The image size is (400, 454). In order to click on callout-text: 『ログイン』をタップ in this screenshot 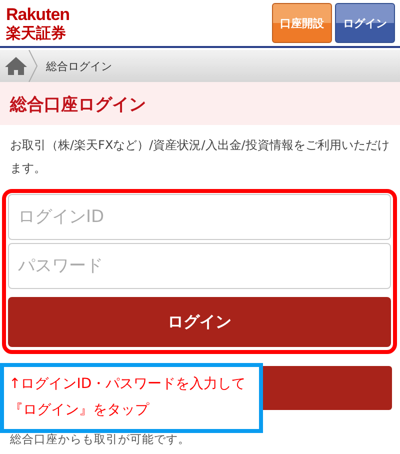, I will do `click(79, 410)`.